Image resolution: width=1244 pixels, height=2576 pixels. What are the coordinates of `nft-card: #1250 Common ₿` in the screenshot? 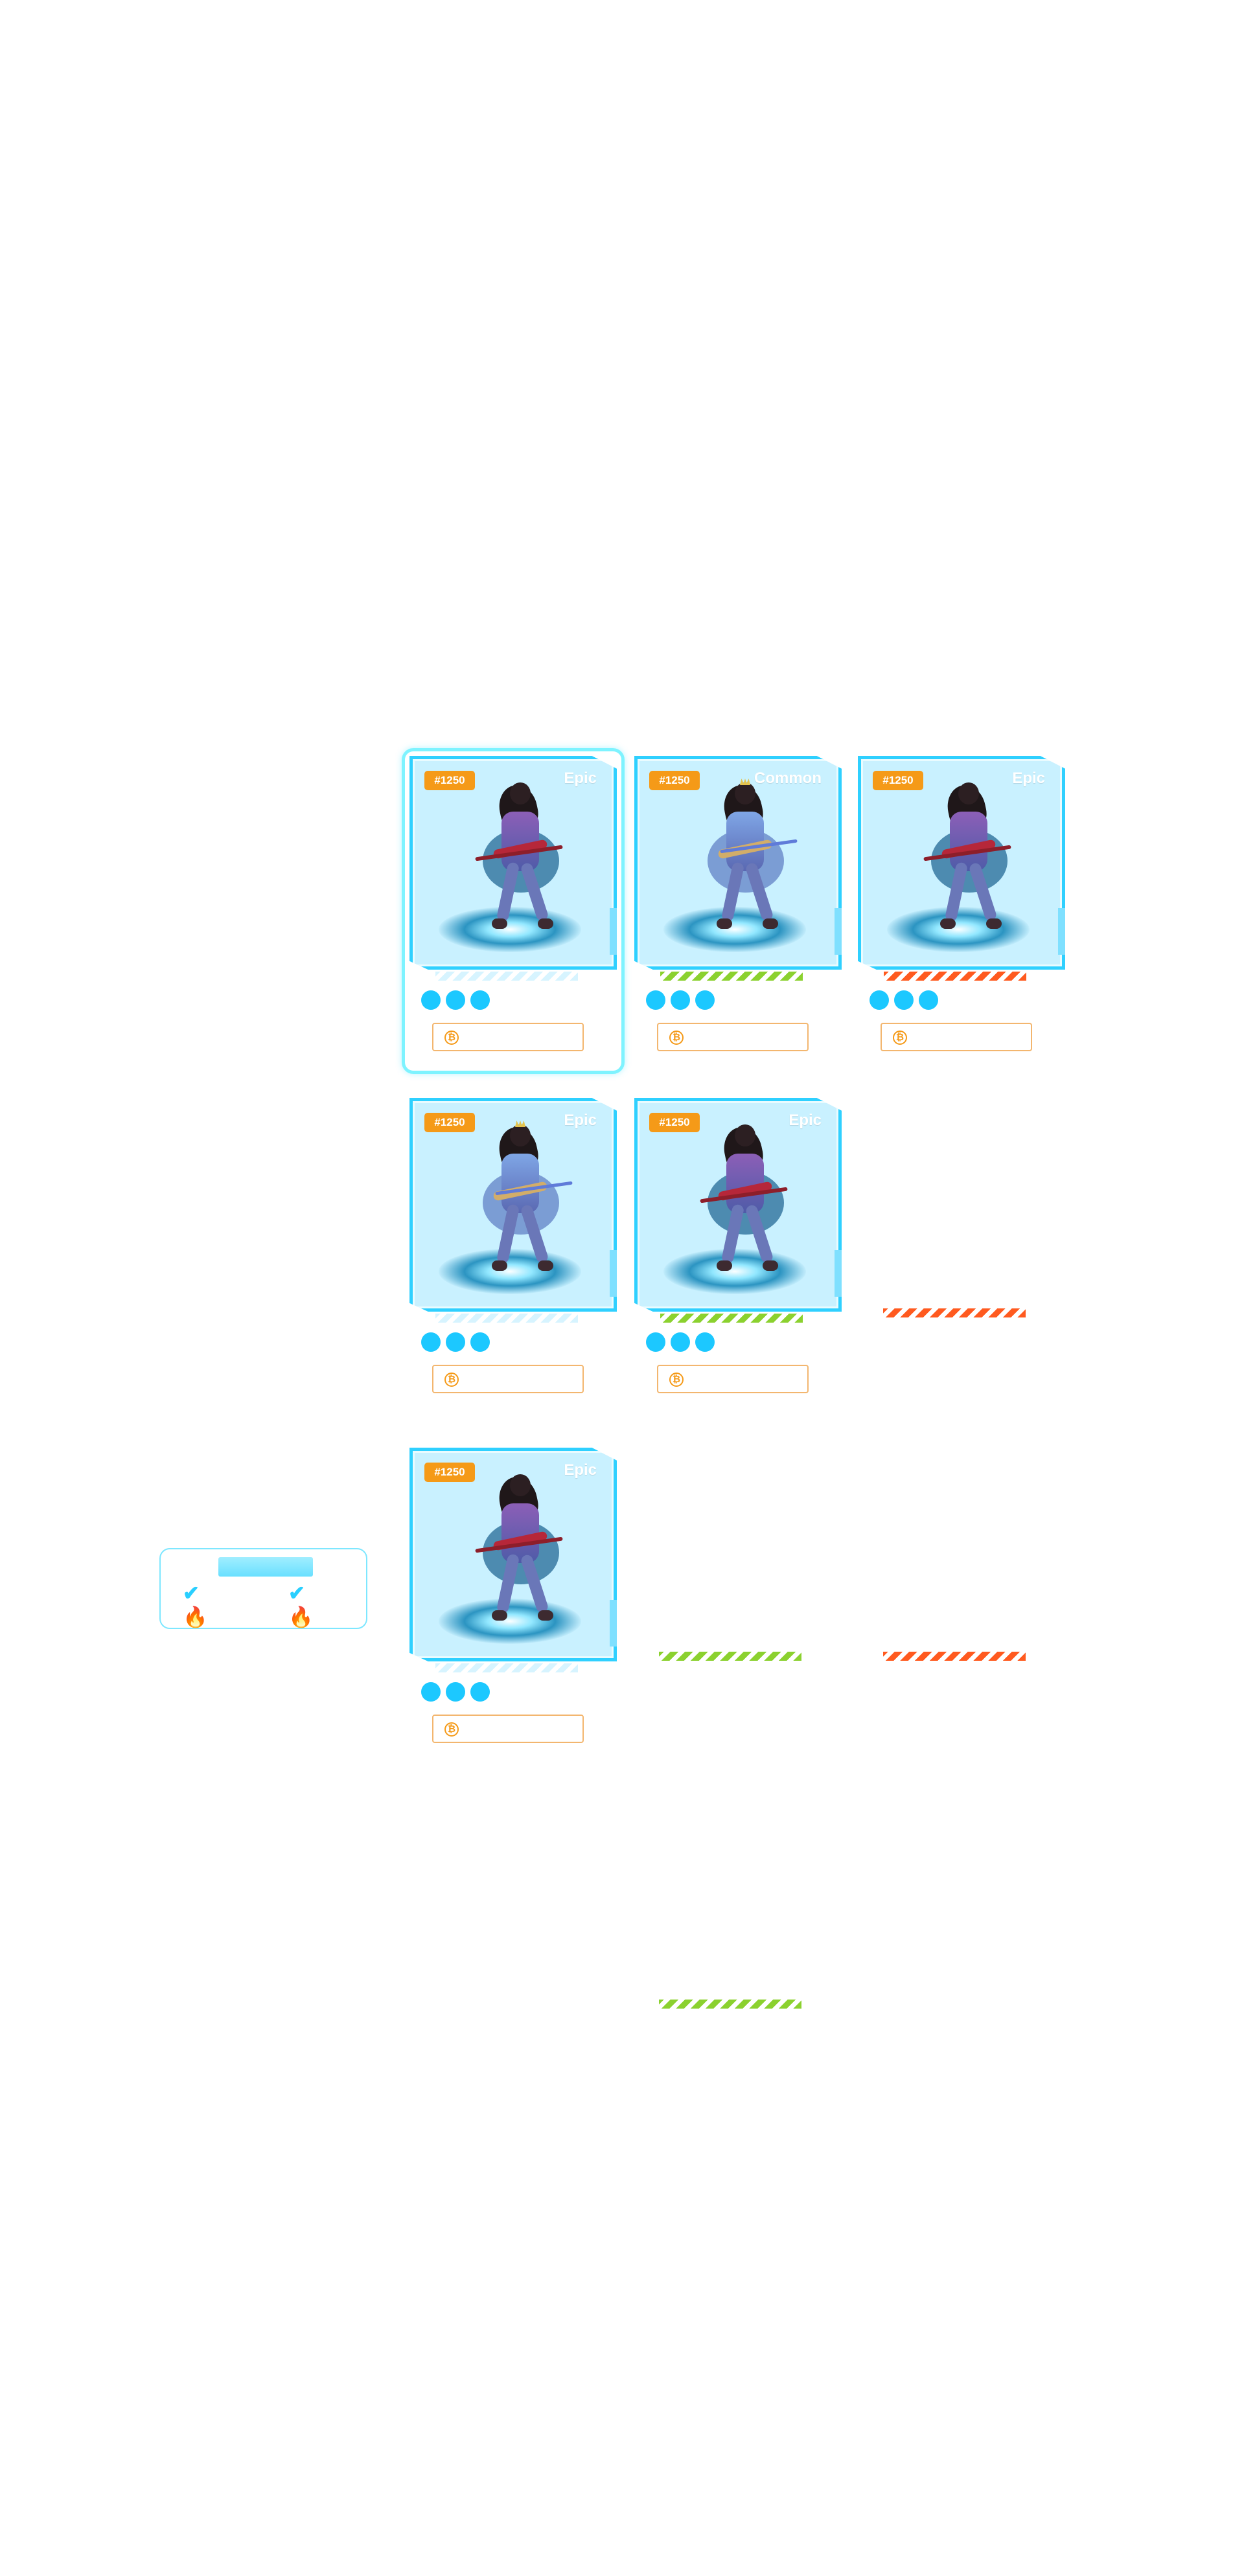 It's located at (738, 904).